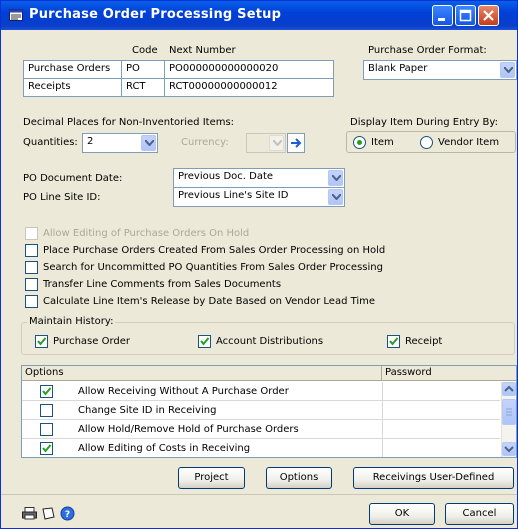 Image resolution: width=518 pixels, height=529 pixels. What do you see at coordinates (62, 197) in the screenshot?
I see `po-line-site-label: PO Line Site ID:` at bounding box center [62, 197].